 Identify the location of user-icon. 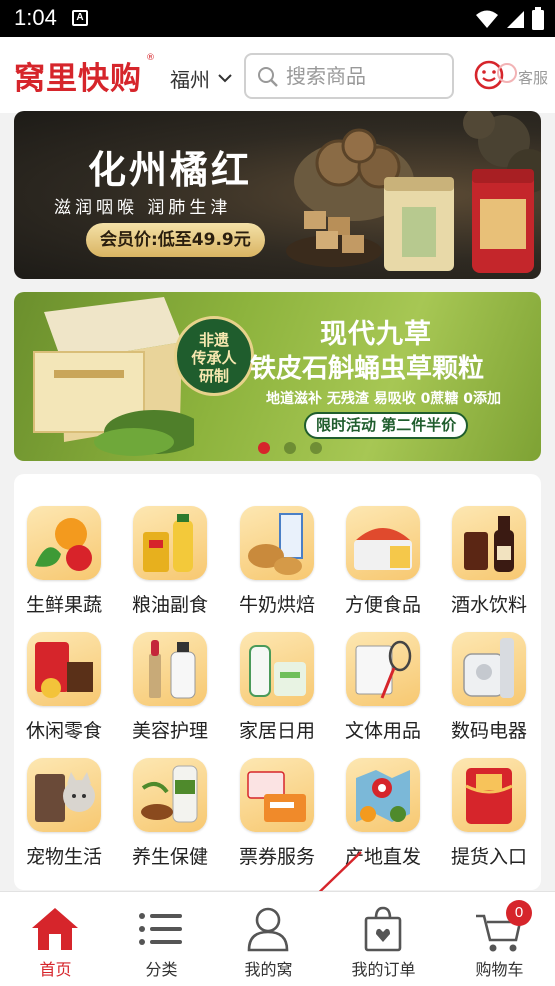
(268, 929).